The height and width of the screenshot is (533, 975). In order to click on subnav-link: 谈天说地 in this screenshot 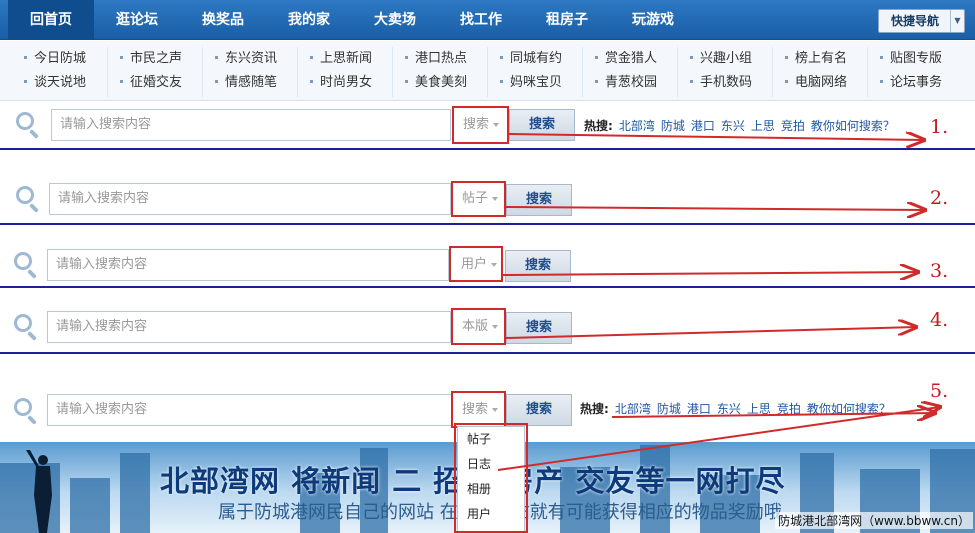, I will do `click(59, 83)`.